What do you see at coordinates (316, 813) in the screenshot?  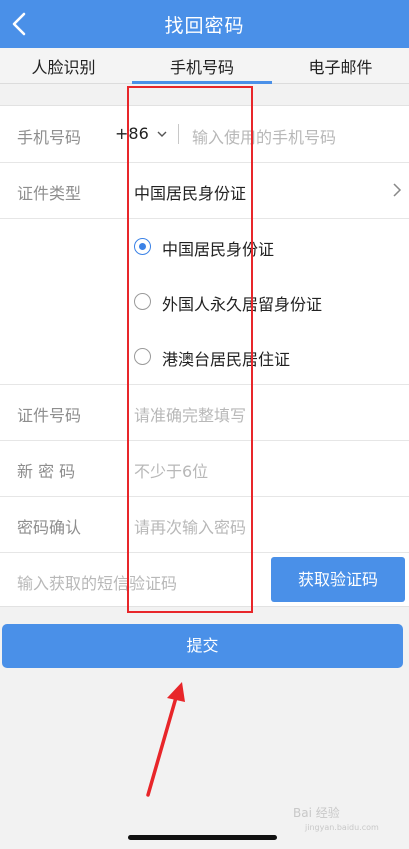 I see `watermark: Bai 经验` at bounding box center [316, 813].